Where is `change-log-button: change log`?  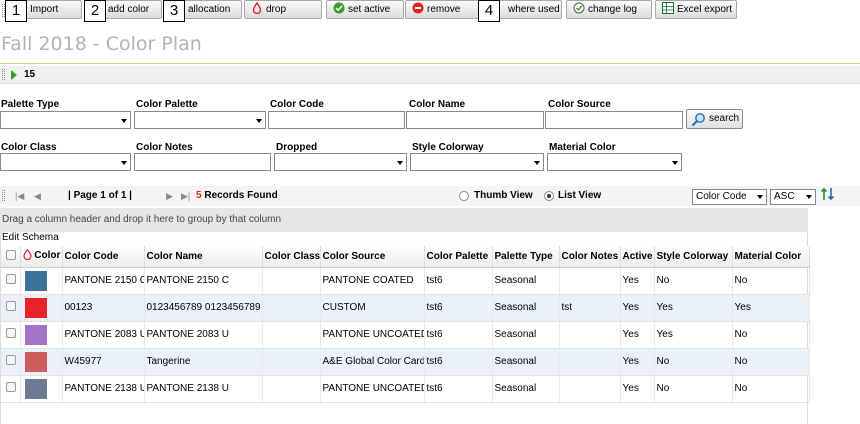 change-log-button: change log is located at coordinates (609, 9).